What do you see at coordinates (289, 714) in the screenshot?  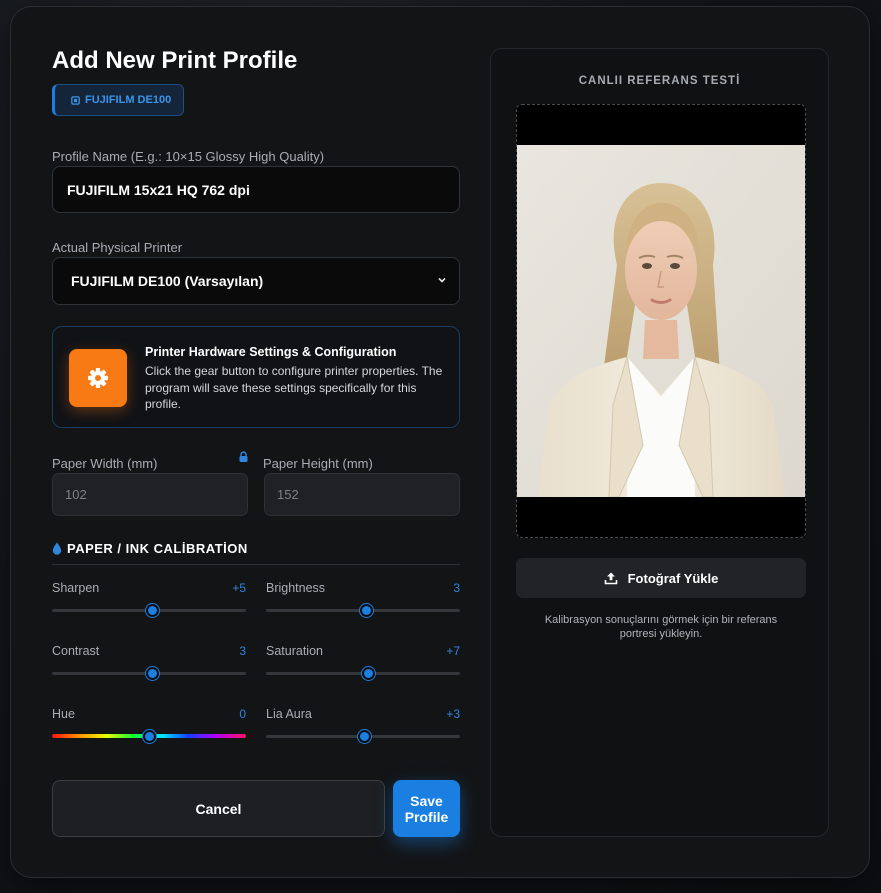 I see `slider-label: Lia Aura` at bounding box center [289, 714].